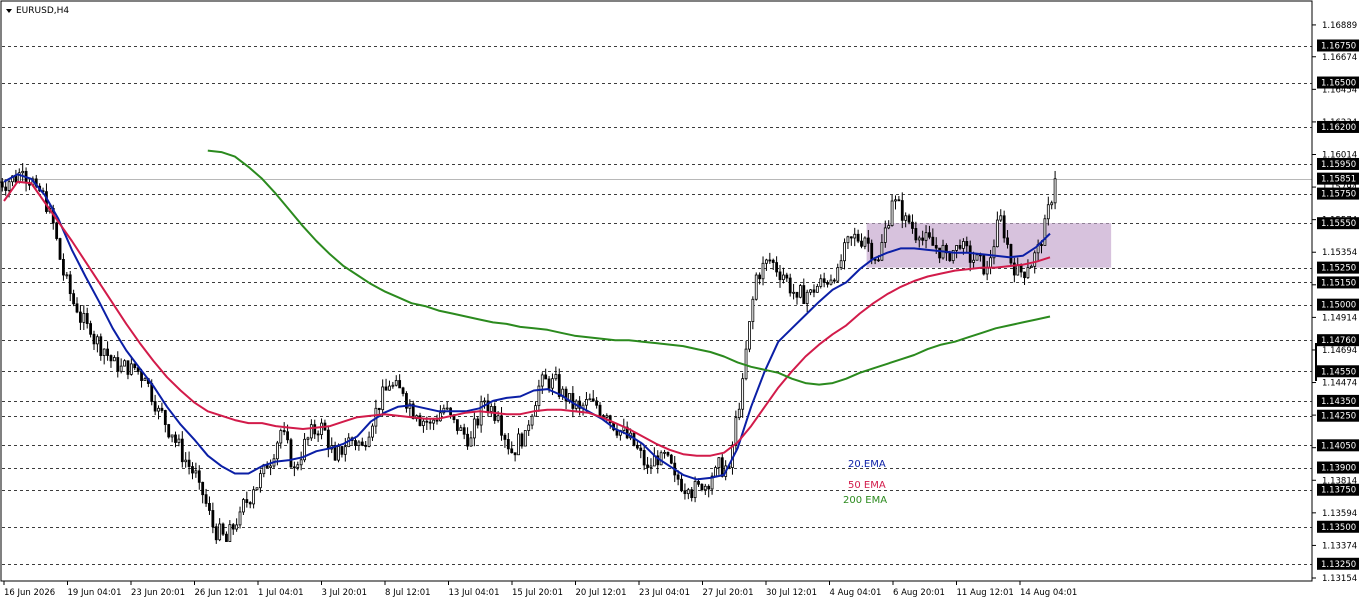 This screenshot has height=603, width=1362. Describe the element at coordinates (1338, 417) in the screenshot. I see `level-price-label: 1.14250` at that location.